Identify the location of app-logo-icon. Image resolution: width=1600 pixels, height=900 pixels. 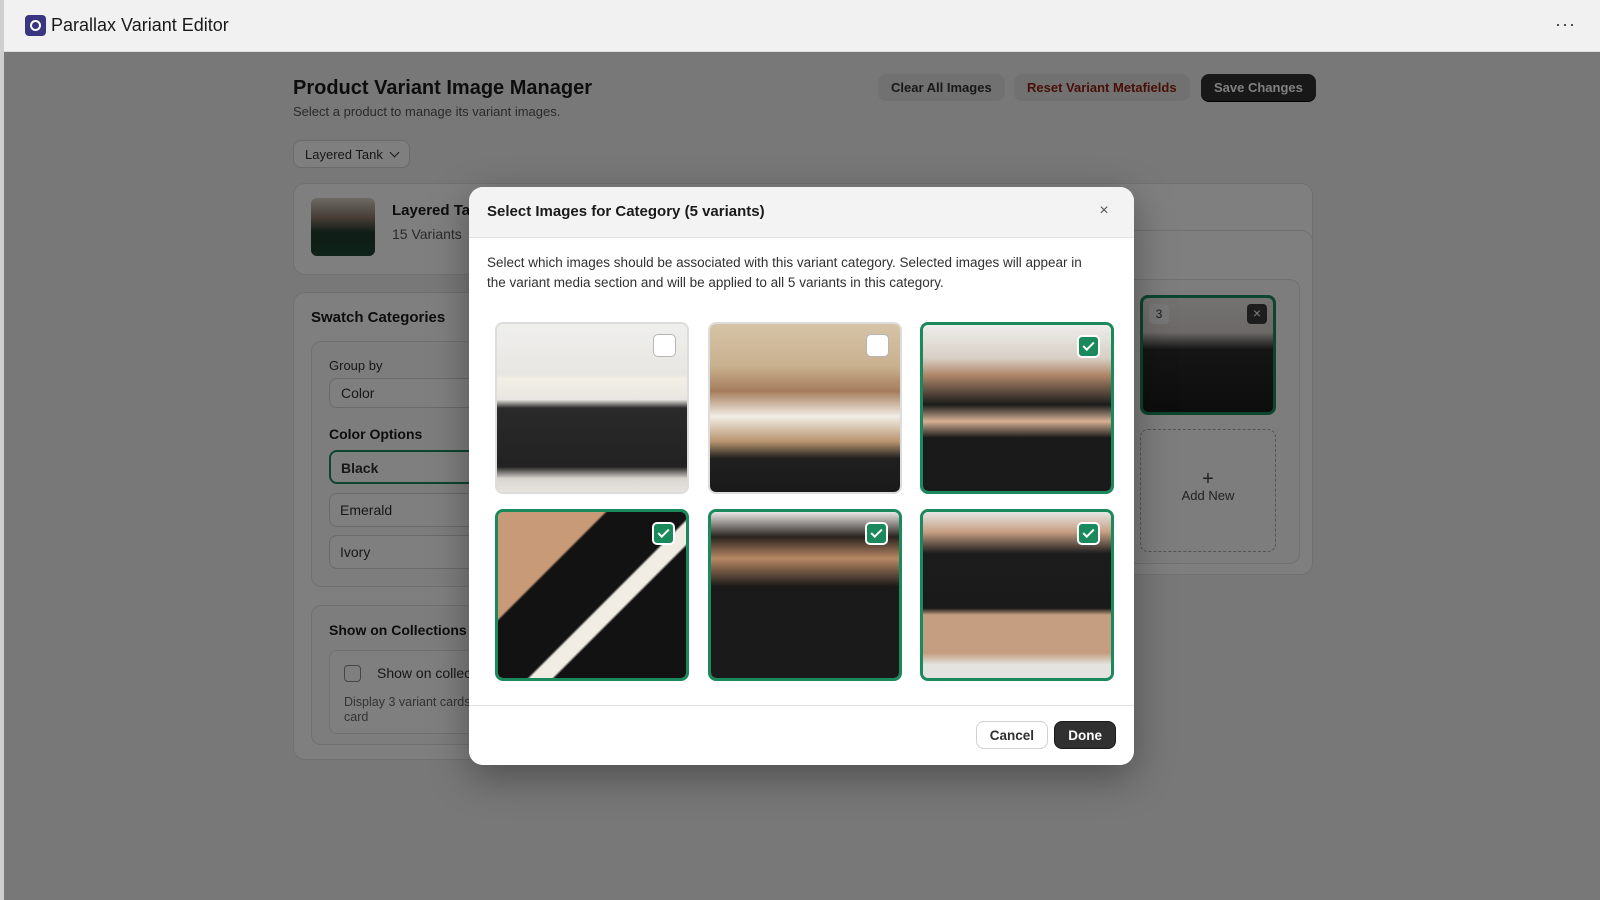
(35, 25).